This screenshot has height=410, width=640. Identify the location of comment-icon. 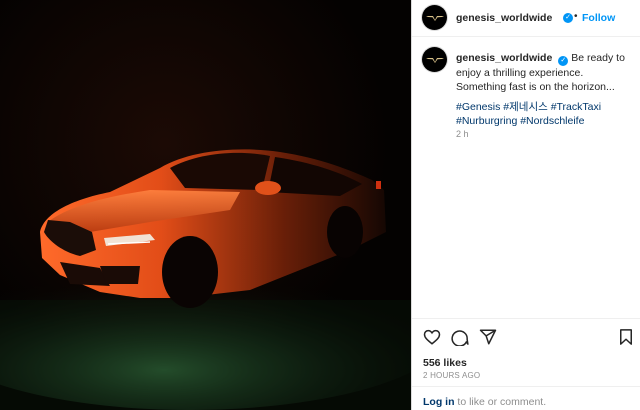
(460, 337).